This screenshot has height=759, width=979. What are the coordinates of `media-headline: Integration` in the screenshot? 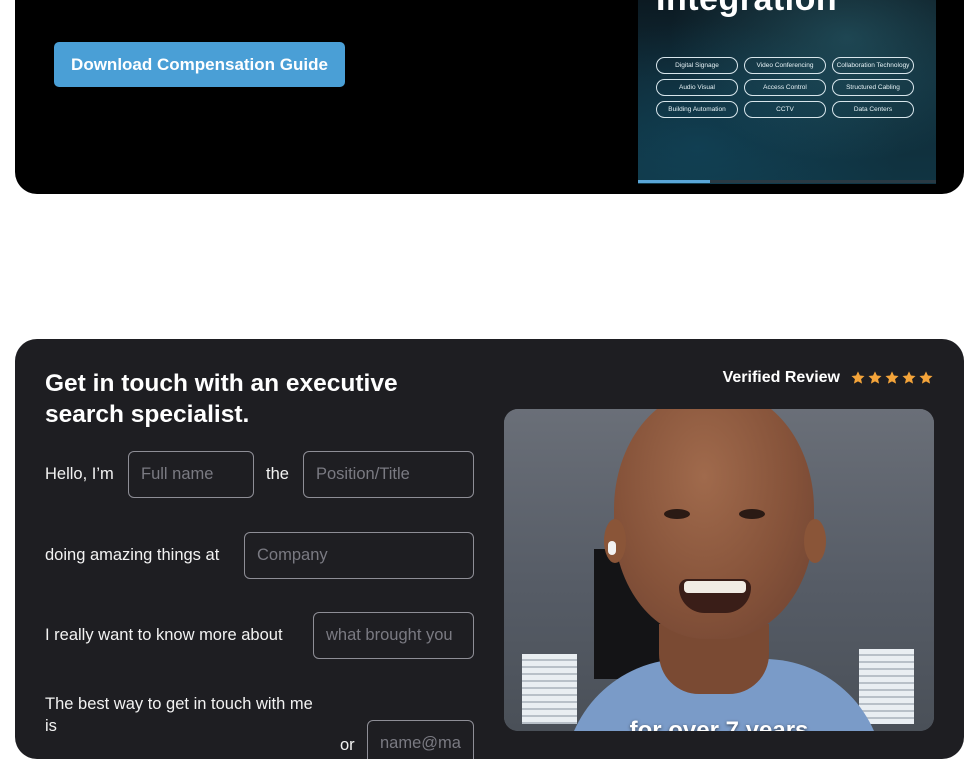 It's located at (746, 9).